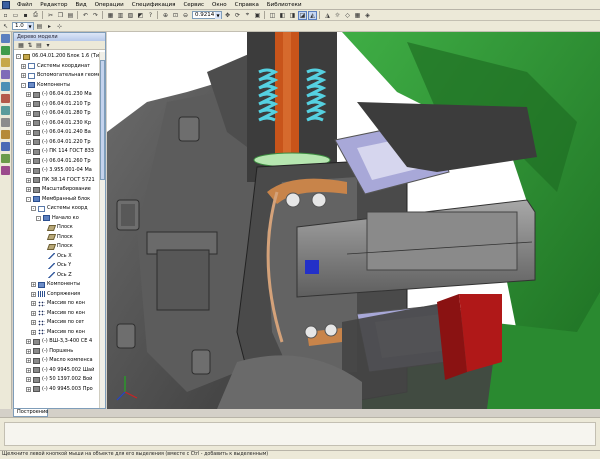  What do you see at coordinates (284, 5) in the screenshot?
I see `menu-libraries: Библиотеки` at bounding box center [284, 5].